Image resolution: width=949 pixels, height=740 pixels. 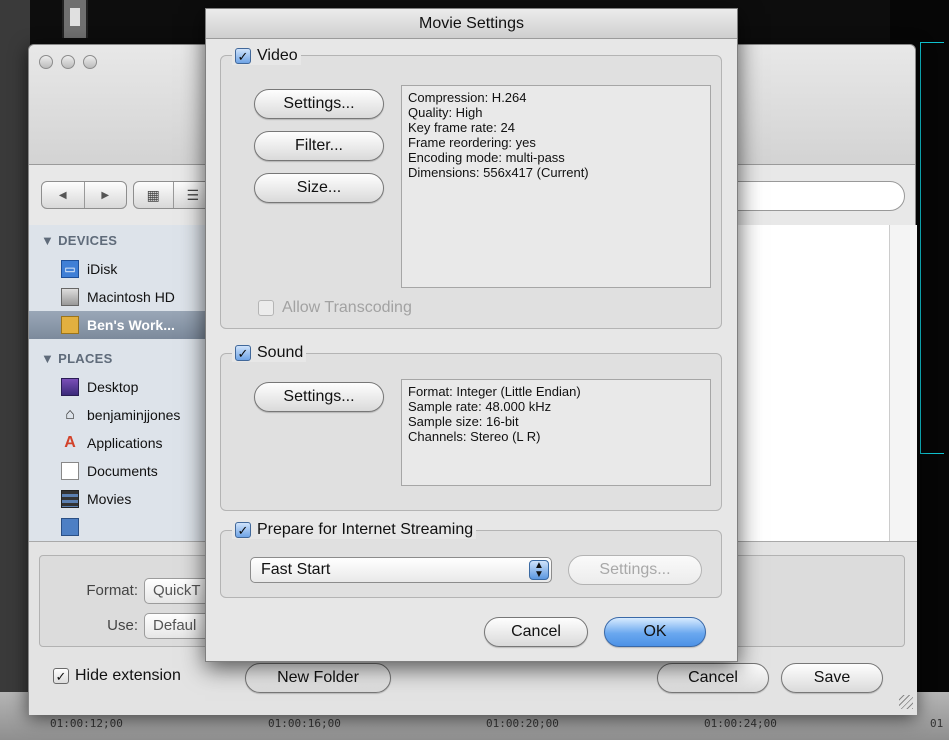 I want to click on streaming-checkbox: ✓, so click(x=243, y=530).